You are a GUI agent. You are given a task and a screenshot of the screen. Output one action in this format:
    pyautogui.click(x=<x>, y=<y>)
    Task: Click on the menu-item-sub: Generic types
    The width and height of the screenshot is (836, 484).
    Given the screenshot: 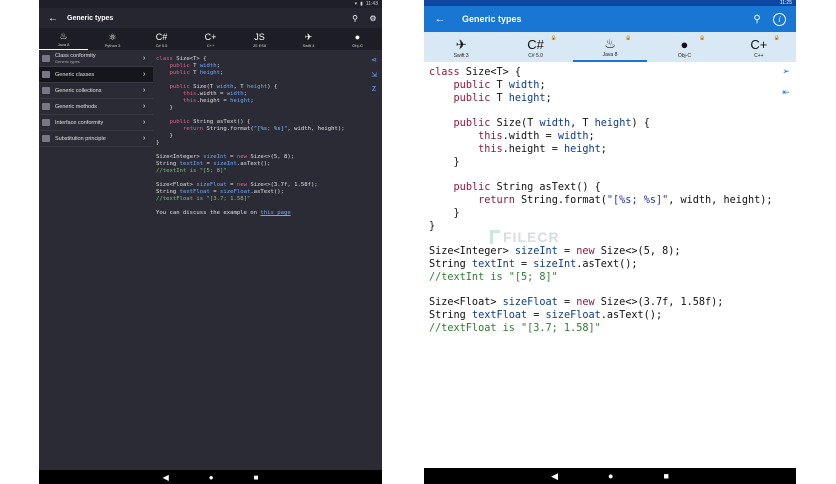 What is the action you would take?
    pyautogui.click(x=67, y=61)
    